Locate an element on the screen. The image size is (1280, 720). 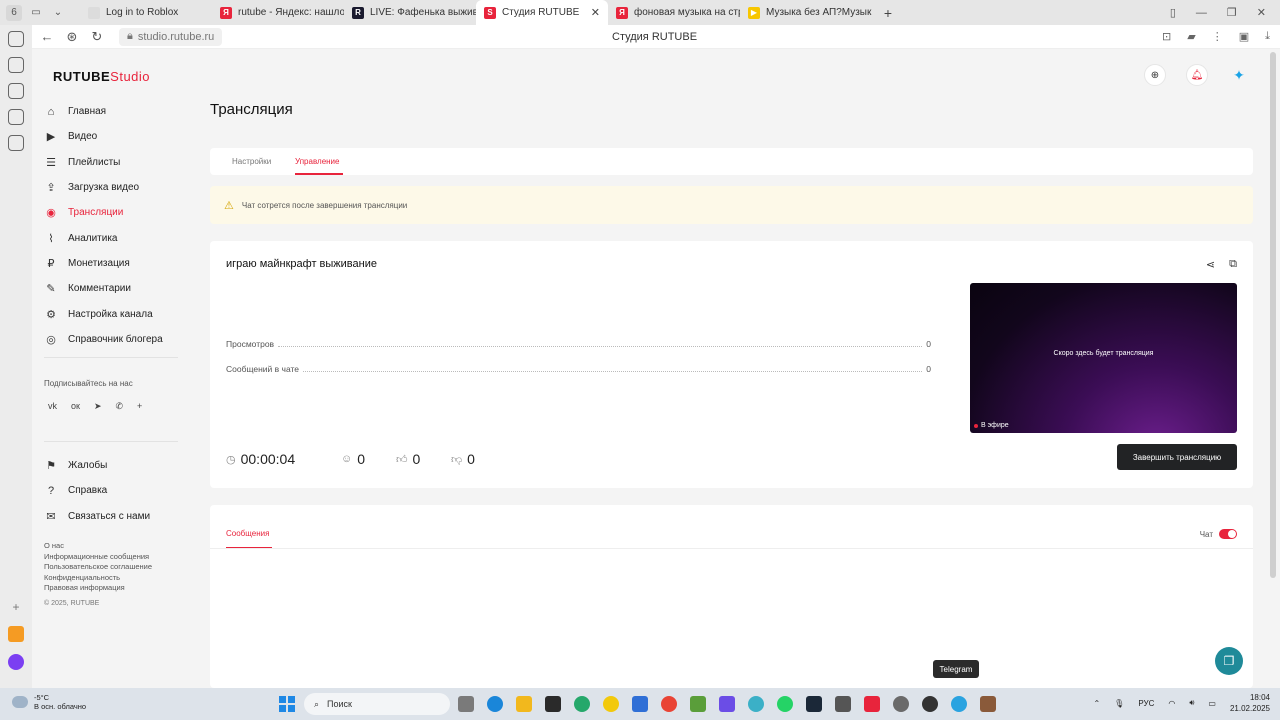
footer-link: Правовая информация is located at coordinates (98, 588).